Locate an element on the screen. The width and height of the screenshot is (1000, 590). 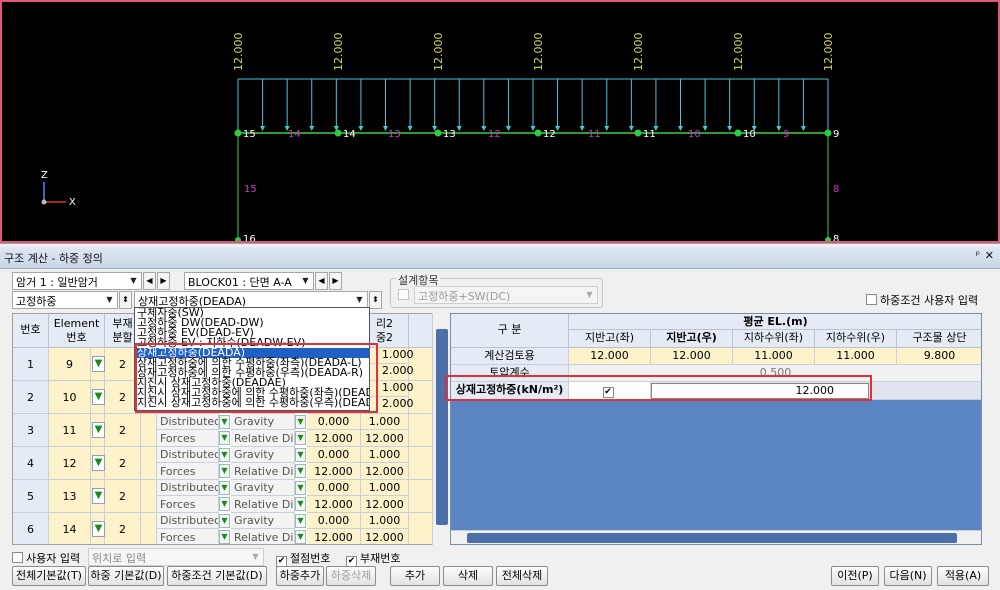
default-all-button: 전체기본값(T) is located at coordinates (49, 576).